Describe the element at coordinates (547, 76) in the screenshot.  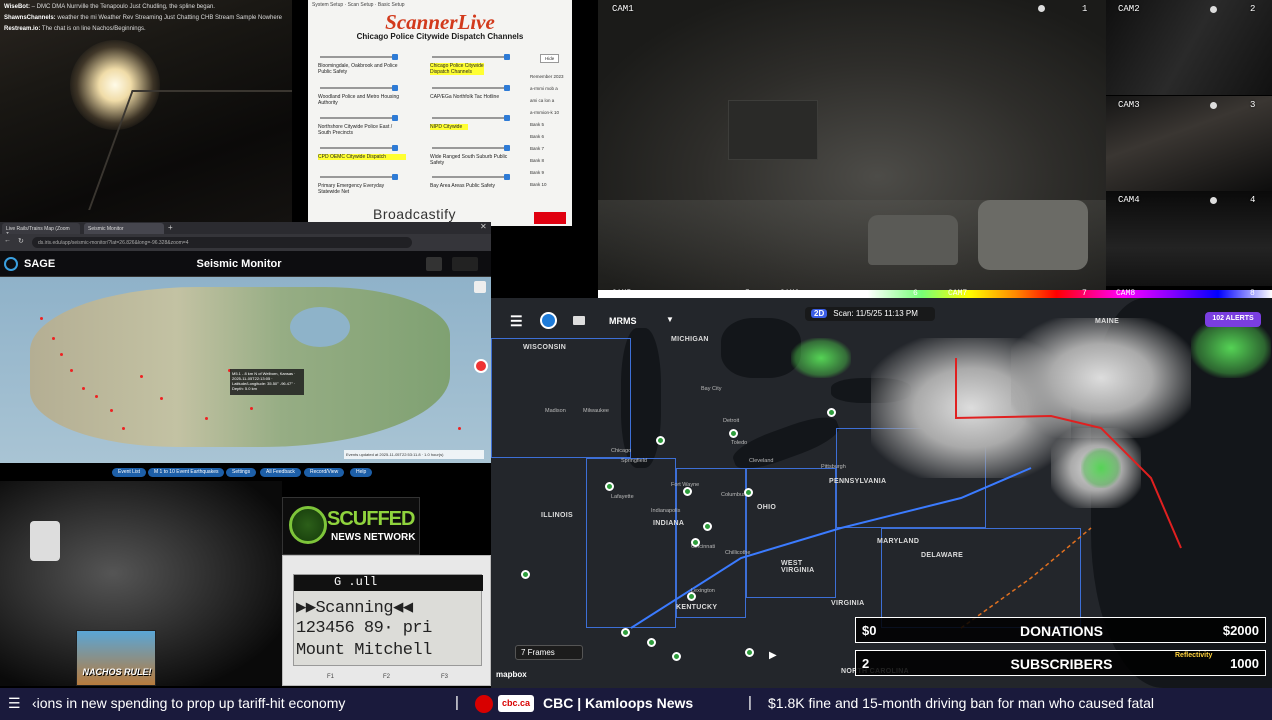
I see `scanner-option: Remember 2023` at that location.